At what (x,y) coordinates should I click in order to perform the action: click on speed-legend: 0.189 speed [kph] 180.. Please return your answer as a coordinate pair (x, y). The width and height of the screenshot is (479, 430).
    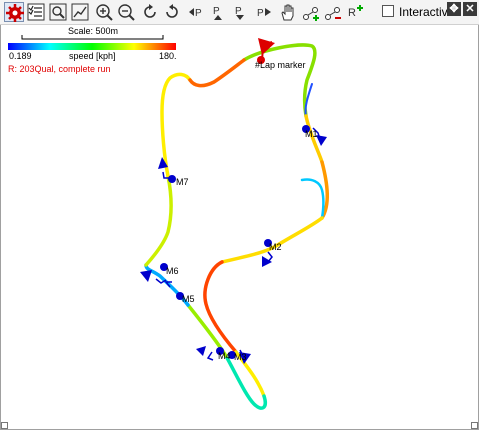
    Looking at the image, I should click on (92, 52).